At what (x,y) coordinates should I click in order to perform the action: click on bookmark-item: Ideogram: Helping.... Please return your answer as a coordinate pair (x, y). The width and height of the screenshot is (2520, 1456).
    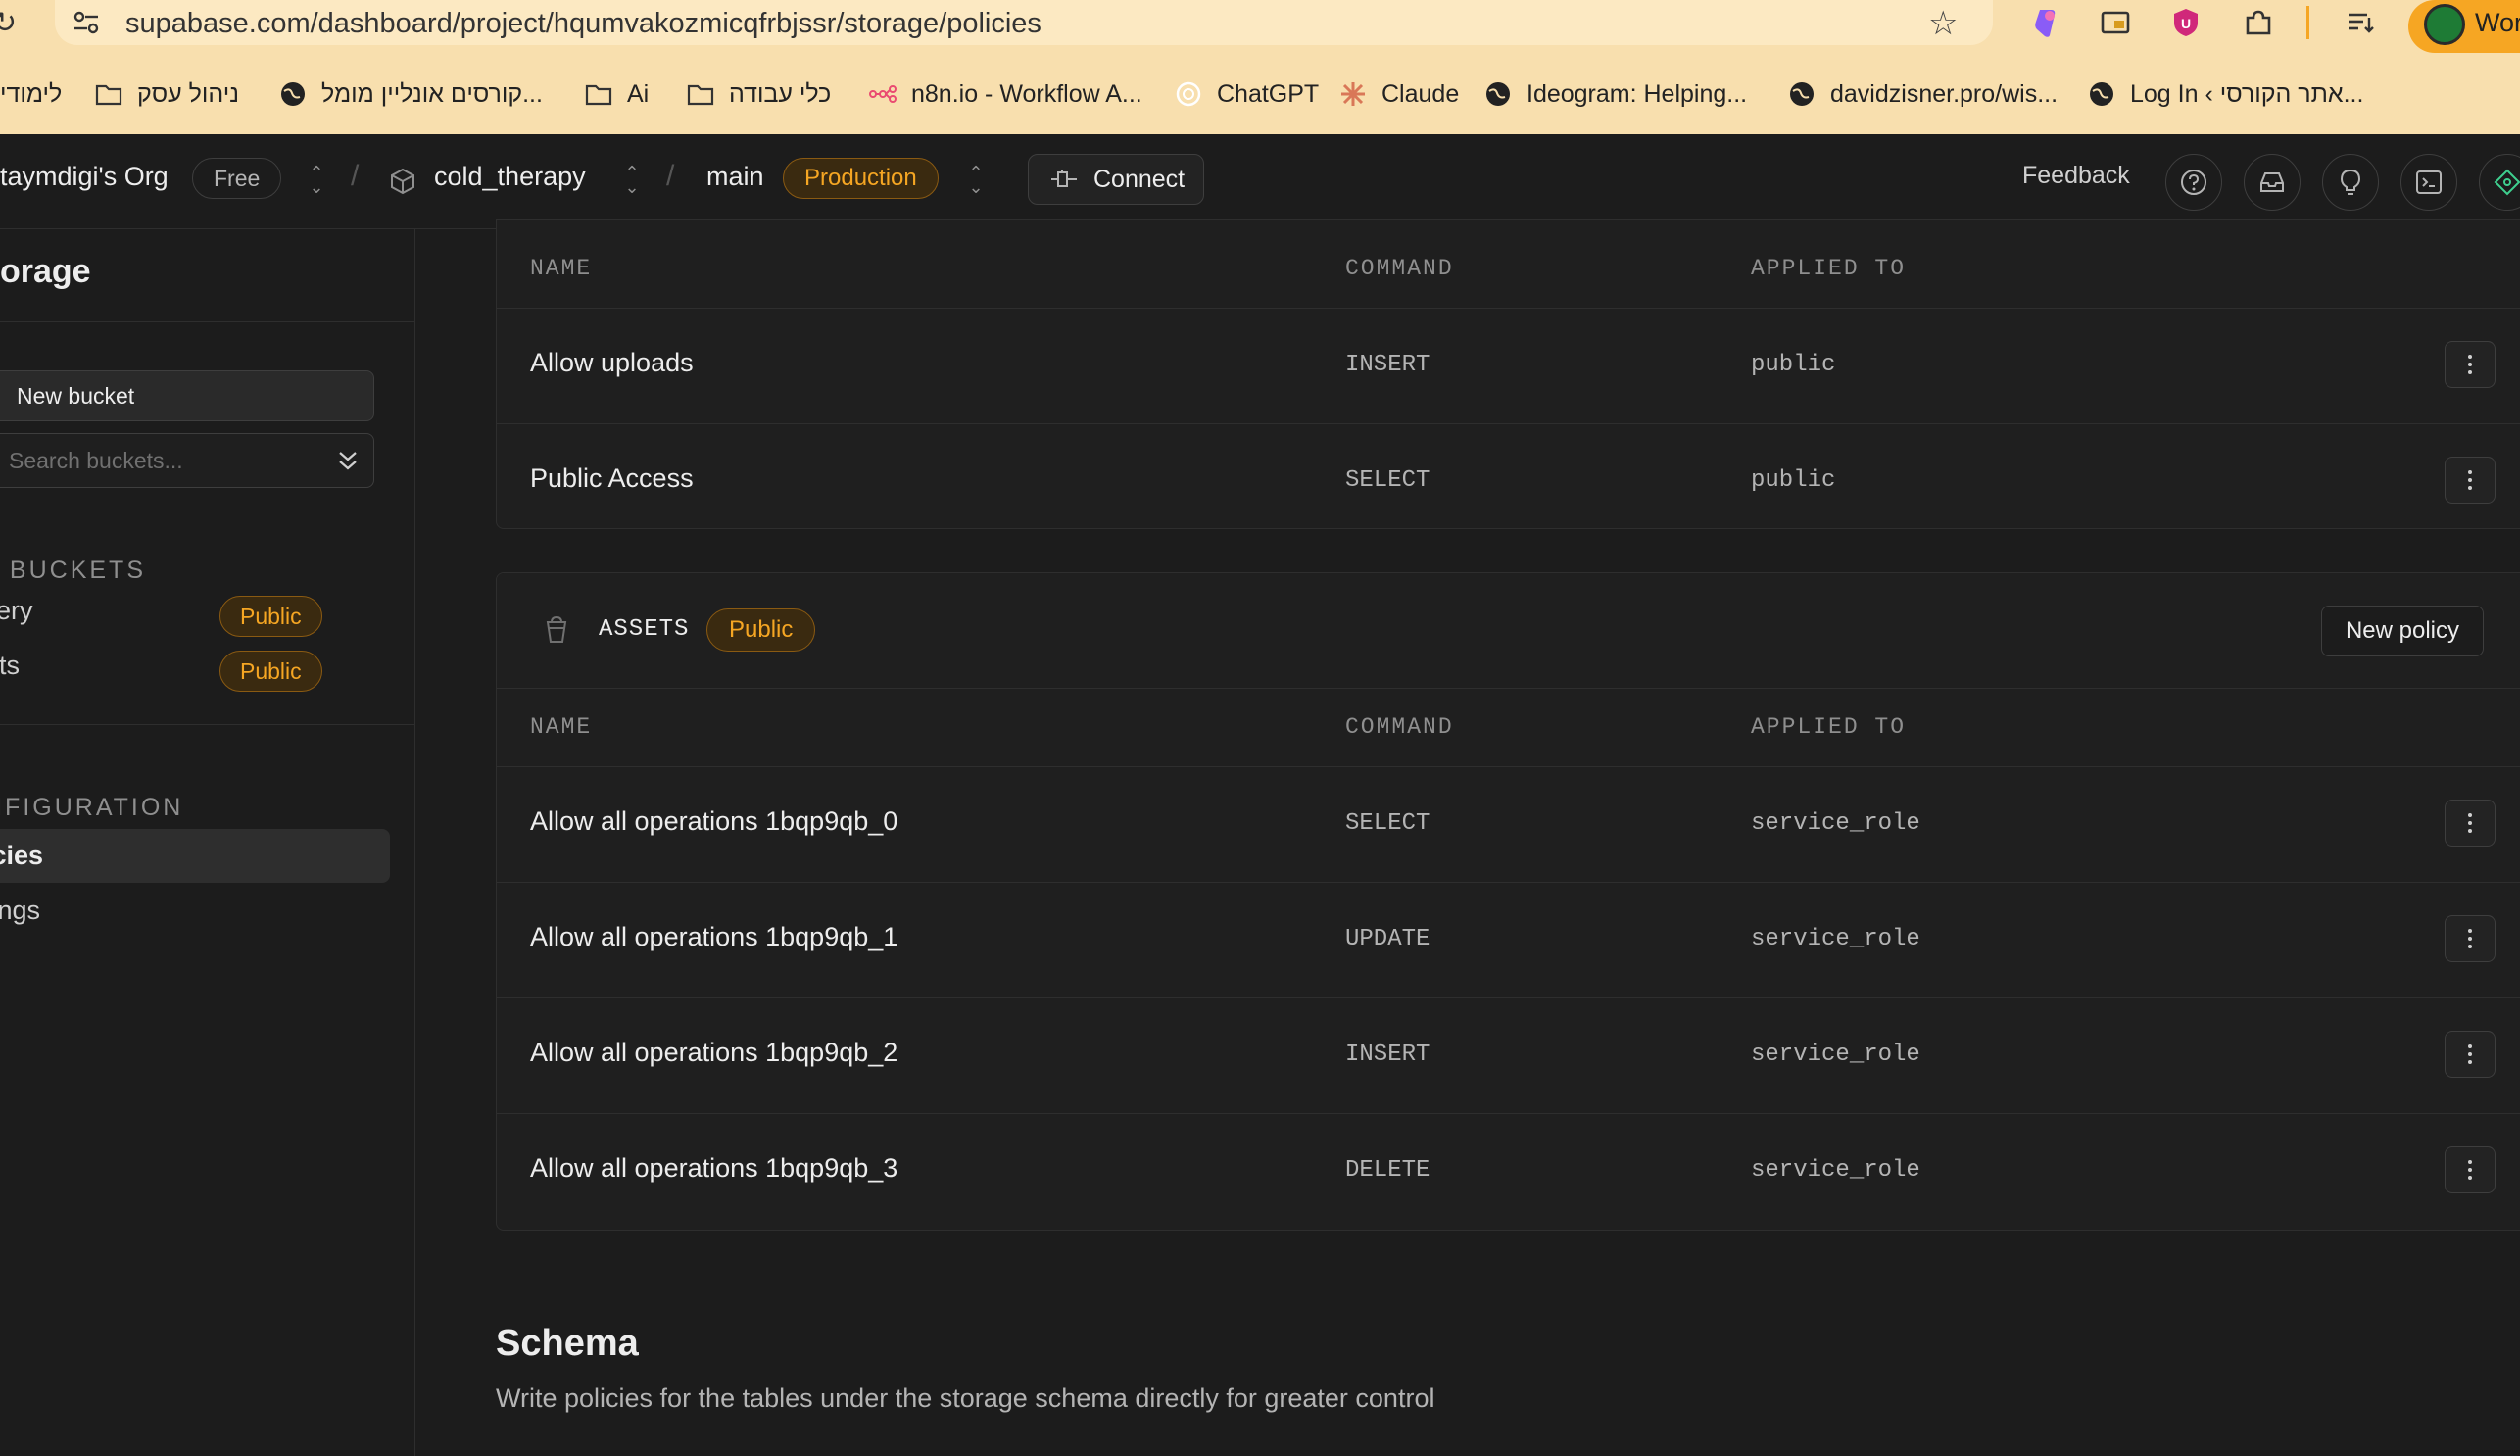
    Looking at the image, I should click on (1615, 94).